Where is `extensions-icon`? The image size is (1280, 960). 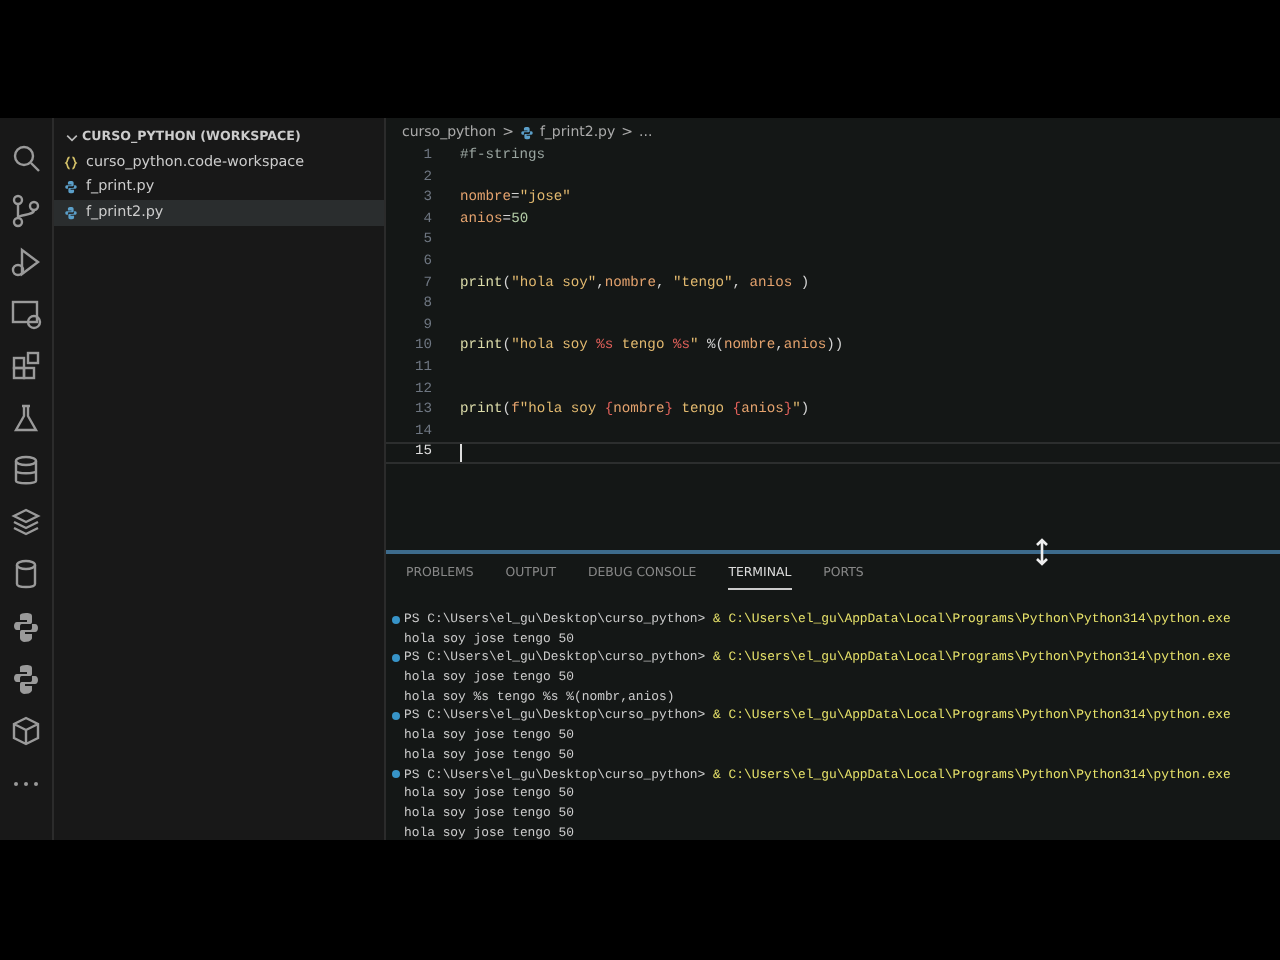 extensions-icon is located at coordinates (26, 367).